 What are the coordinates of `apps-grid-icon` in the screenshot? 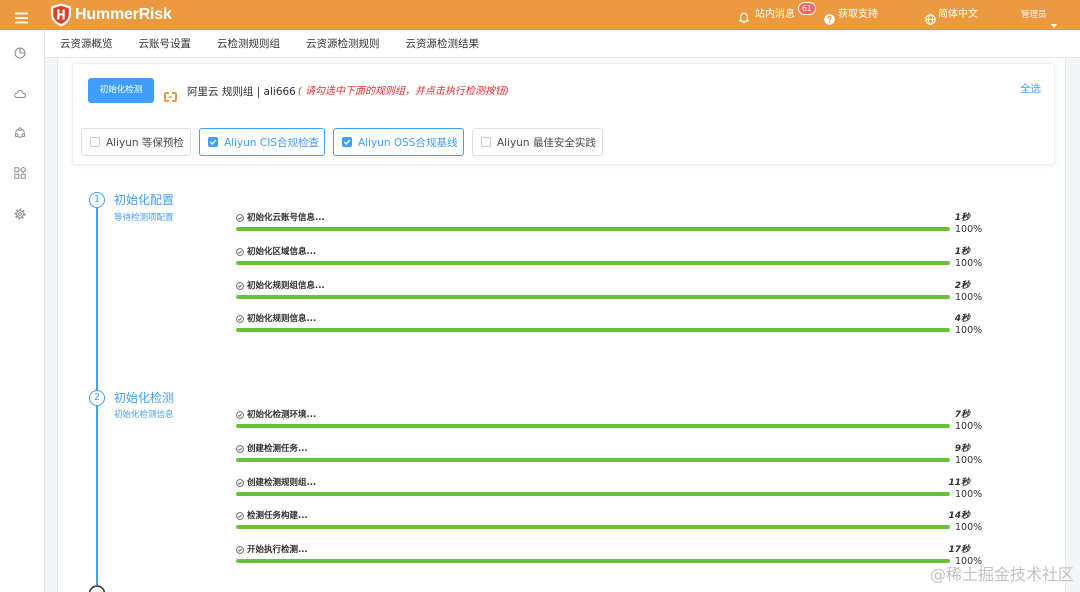 It's located at (20, 171).